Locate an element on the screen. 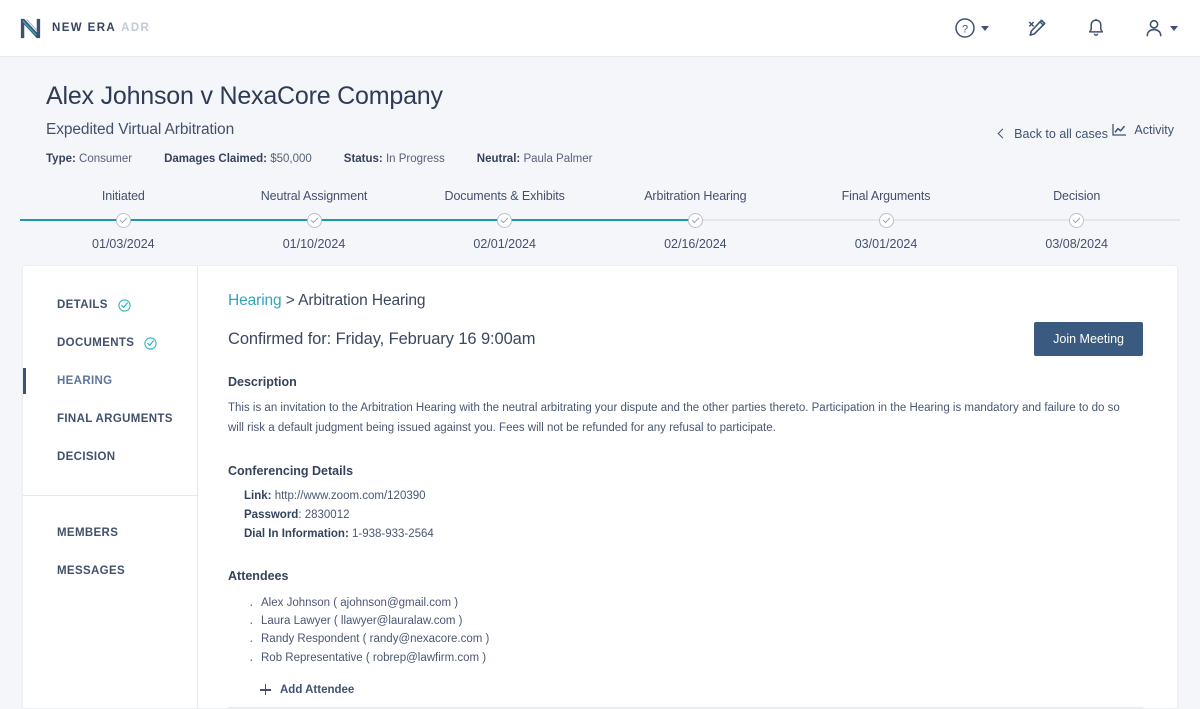 The width and height of the screenshot is (1200, 709). help-circle-icon: ? is located at coordinates (965, 28).